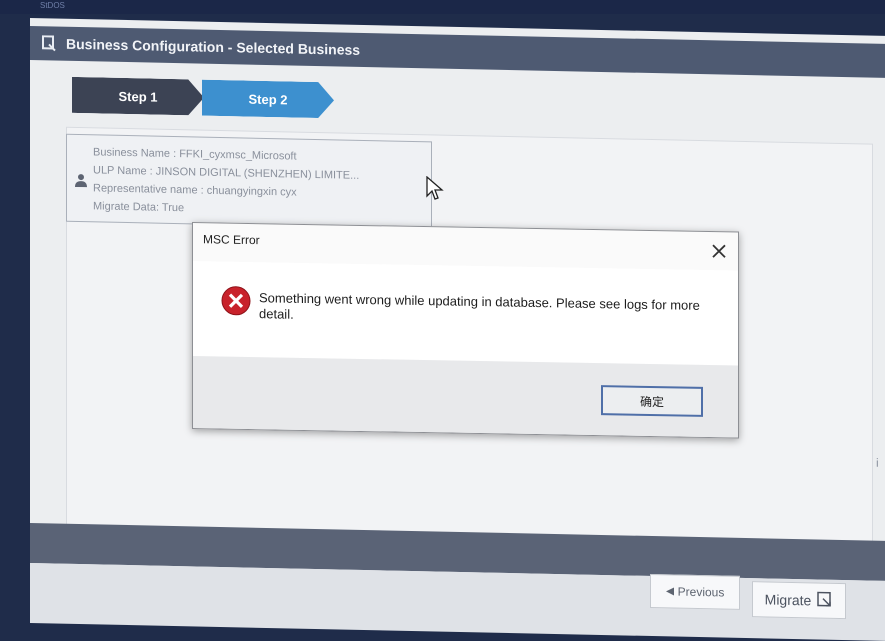 The height and width of the screenshot is (641, 885). Describe the element at coordinates (669, 591) in the screenshot. I see `arrow-left-icon` at that location.